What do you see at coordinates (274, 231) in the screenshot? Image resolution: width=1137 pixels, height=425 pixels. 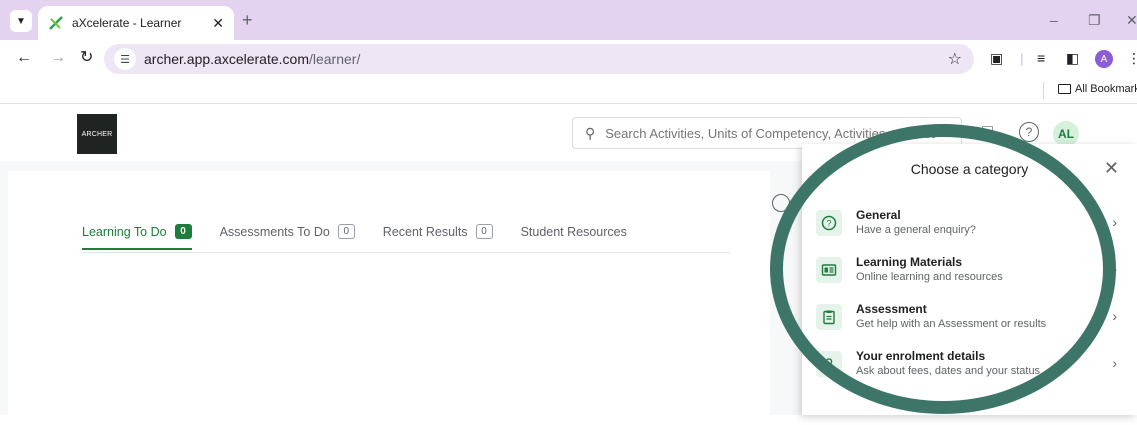 I see `tab-label: Assessments To Do` at bounding box center [274, 231].